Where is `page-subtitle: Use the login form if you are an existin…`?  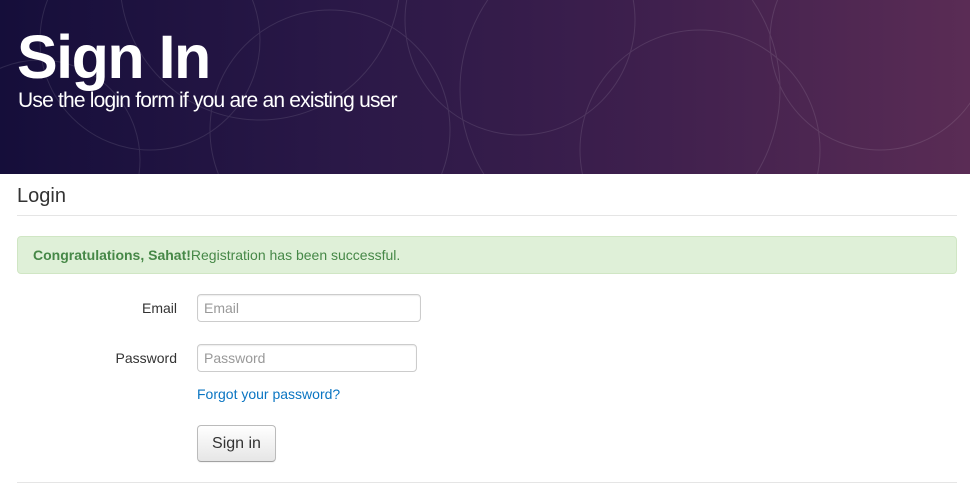 page-subtitle: Use the login form if you are an existin… is located at coordinates (208, 100).